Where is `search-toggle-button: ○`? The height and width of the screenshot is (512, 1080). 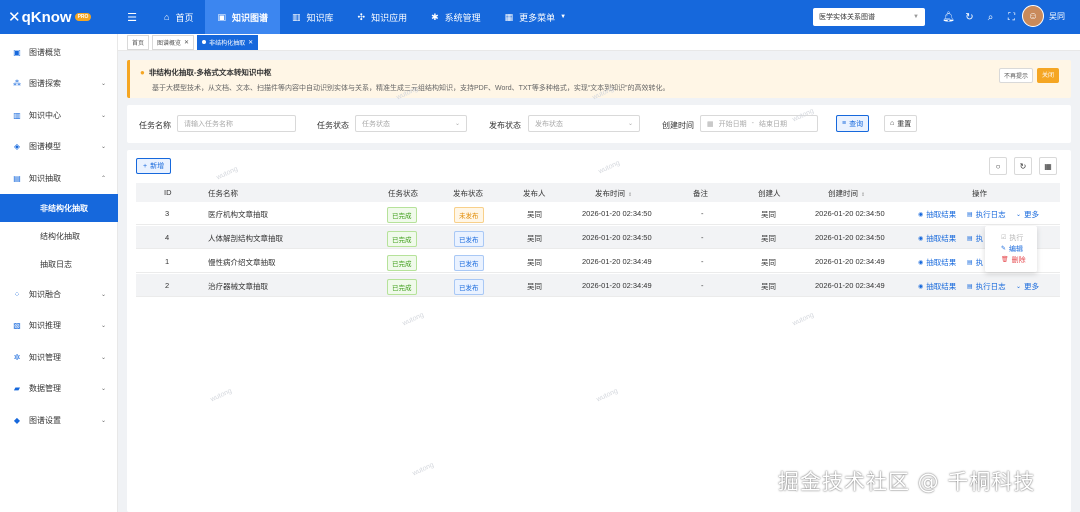 search-toggle-button: ○ is located at coordinates (998, 166).